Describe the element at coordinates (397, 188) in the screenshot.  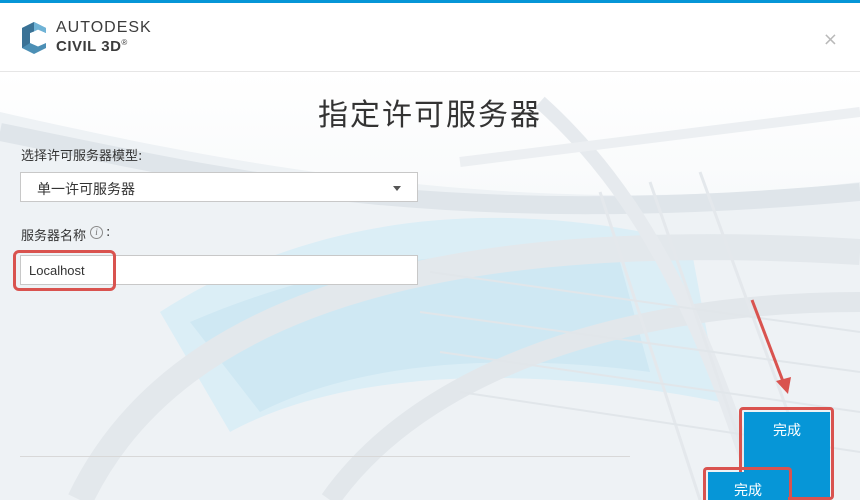
I see `chevron-down-icon` at that location.